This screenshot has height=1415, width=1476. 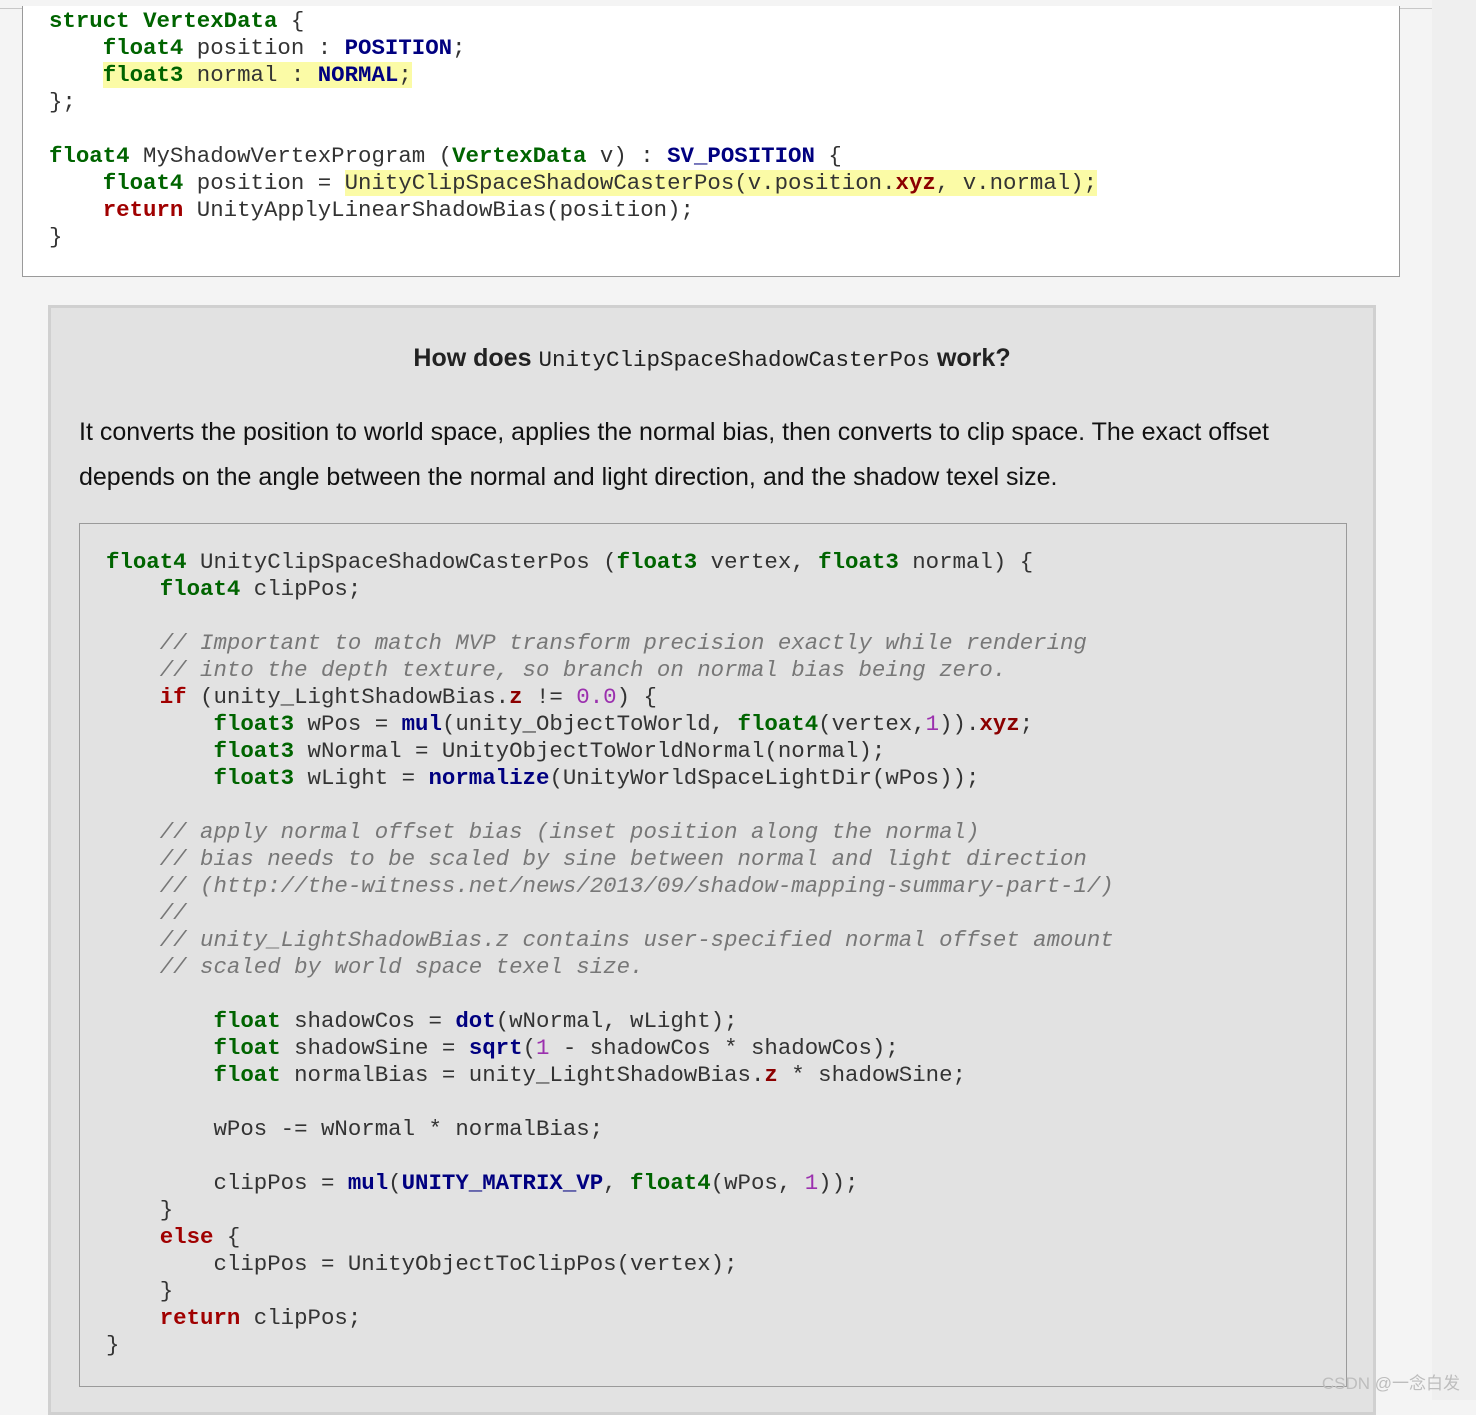 What do you see at coordinates (472, 358) in the screenshot?
I see `note-title-before: How does` at bounding box center [472, 358].